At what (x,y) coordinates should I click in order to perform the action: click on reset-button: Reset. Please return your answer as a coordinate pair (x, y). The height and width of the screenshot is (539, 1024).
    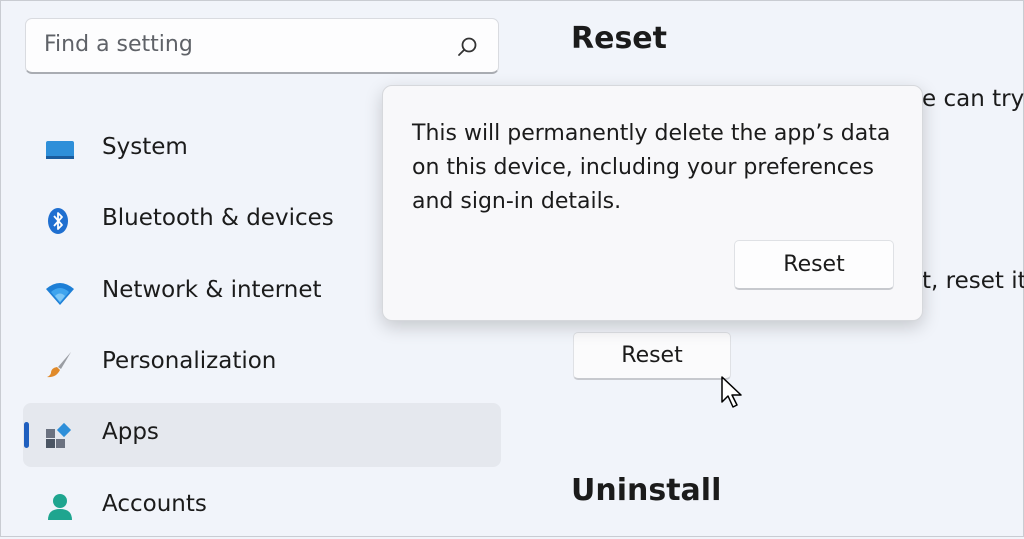
    Looking at the image, I should click on (652, 356).